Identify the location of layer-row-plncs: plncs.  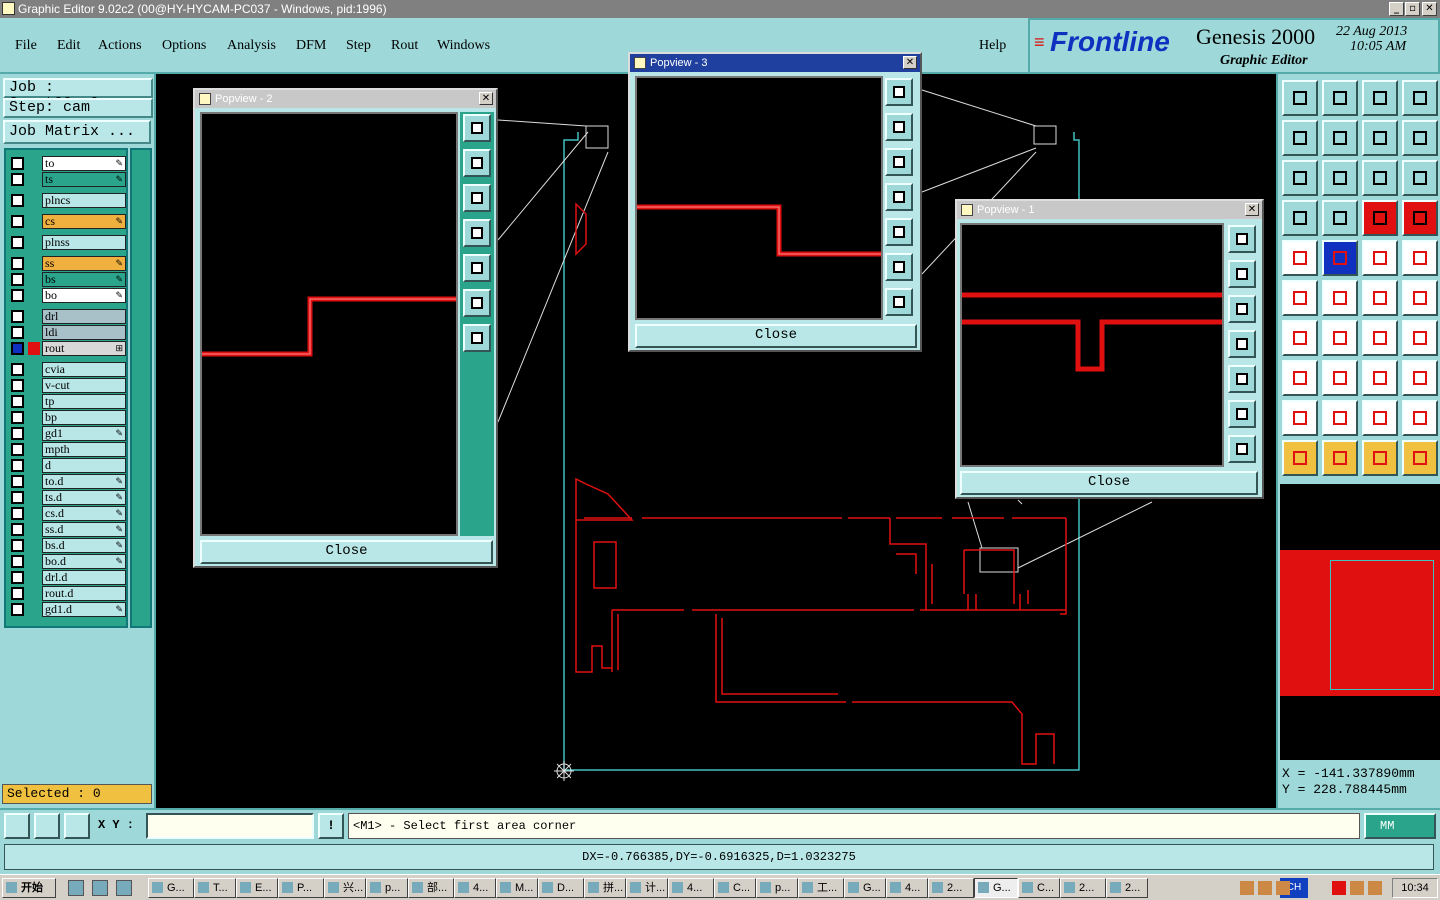
(67, 200).